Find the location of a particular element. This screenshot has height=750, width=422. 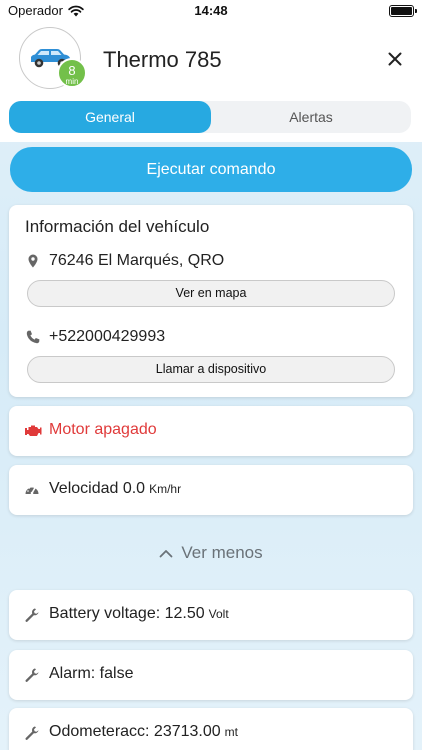

motor-status-text: Motor apagado is located at coordinates (103, 429).